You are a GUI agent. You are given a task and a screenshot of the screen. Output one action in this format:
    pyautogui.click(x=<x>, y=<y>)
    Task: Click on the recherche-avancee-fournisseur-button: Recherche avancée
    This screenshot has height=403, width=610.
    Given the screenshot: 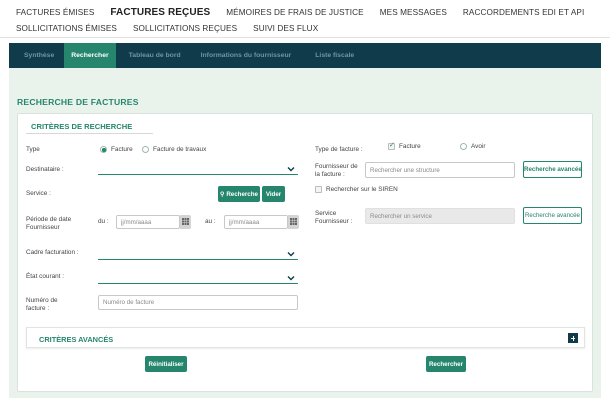 What is the action you would take?
    pyautogui.click(x=552, y=169)
    